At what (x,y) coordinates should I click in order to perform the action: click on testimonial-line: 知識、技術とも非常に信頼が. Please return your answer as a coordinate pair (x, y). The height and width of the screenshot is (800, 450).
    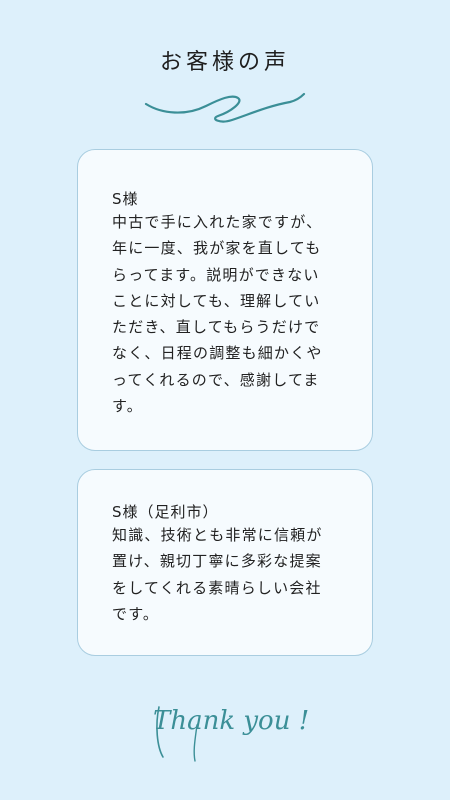
    Looking at the image, I should click on (217, 535).